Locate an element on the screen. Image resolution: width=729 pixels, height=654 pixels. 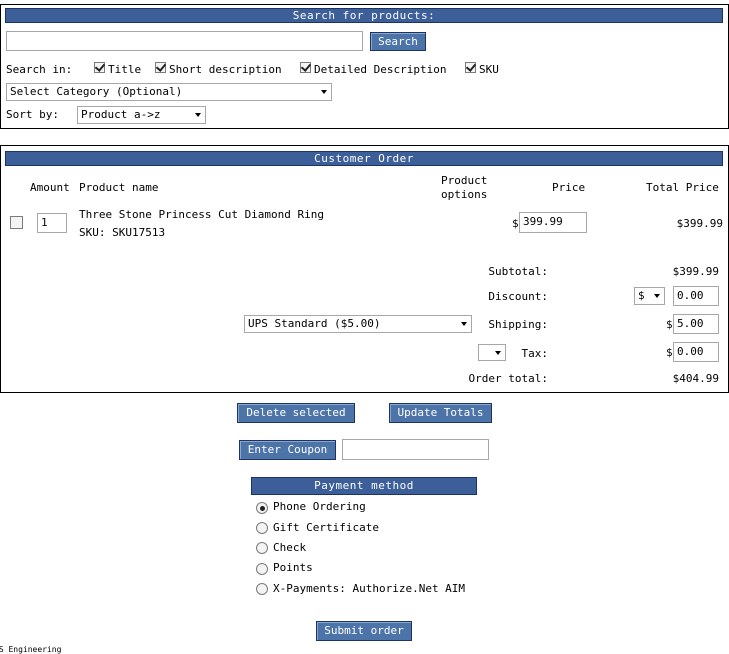
discount-label: Discount: is located at coordinates (518, 296).